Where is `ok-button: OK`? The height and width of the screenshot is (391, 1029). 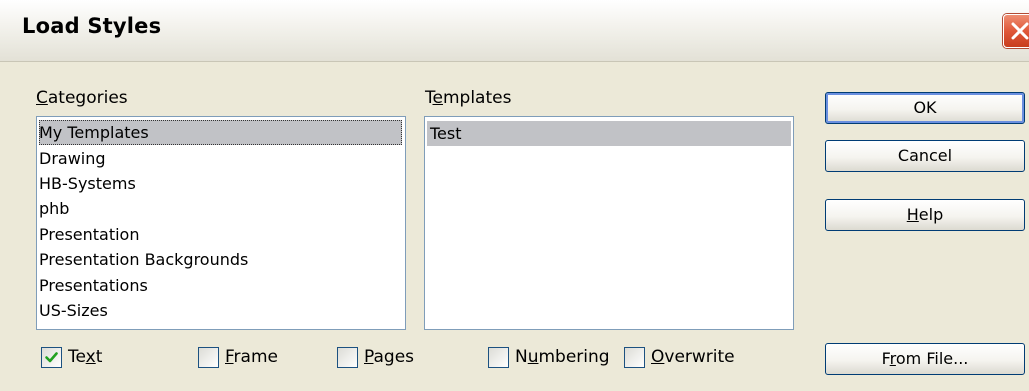
ok-button: OK is located at coordinates (925, 108).